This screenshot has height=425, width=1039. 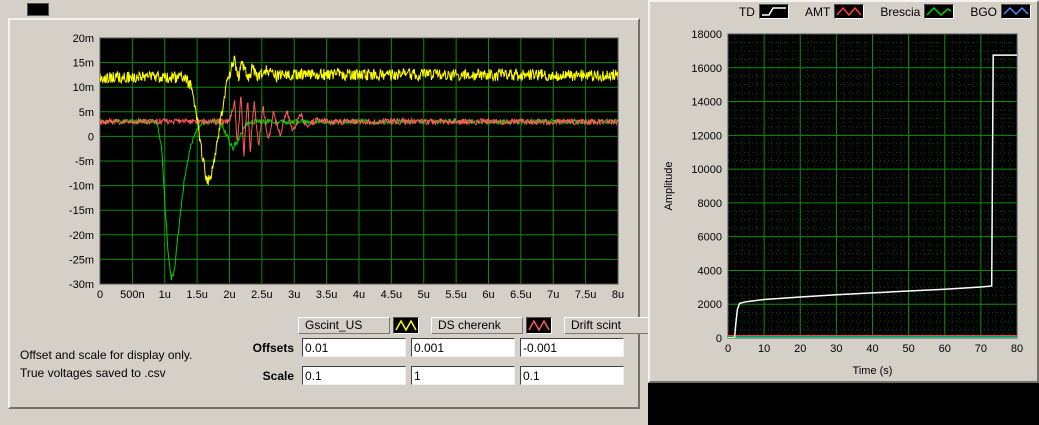 I want to click on legend-entry-dscherenk: DS cherenk, so click(x=491, y=325).